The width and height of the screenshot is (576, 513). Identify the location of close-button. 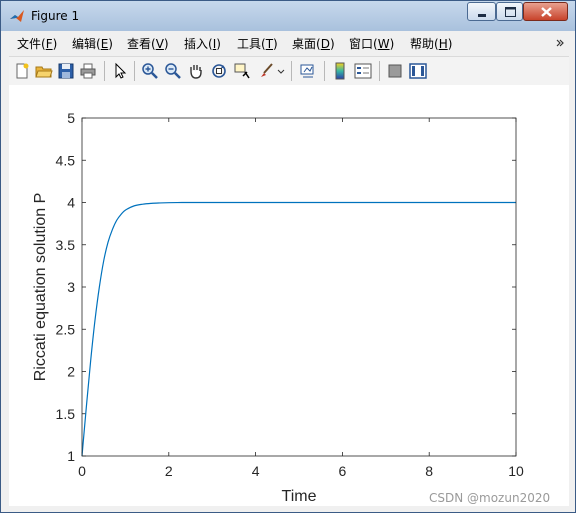
(545, 11).